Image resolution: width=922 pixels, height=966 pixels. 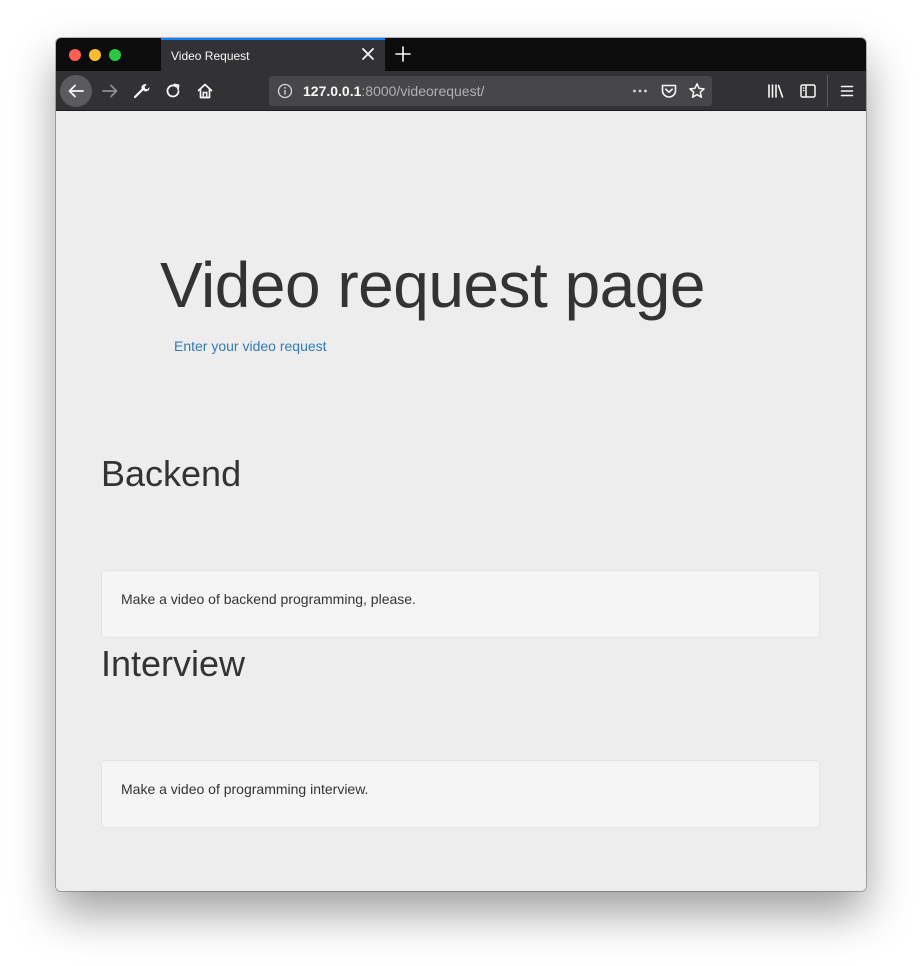 What do you see at coordinates (403, 54) in the screenshot?
I see `new-tab-plus-icon` at bounding box center [403, 54].